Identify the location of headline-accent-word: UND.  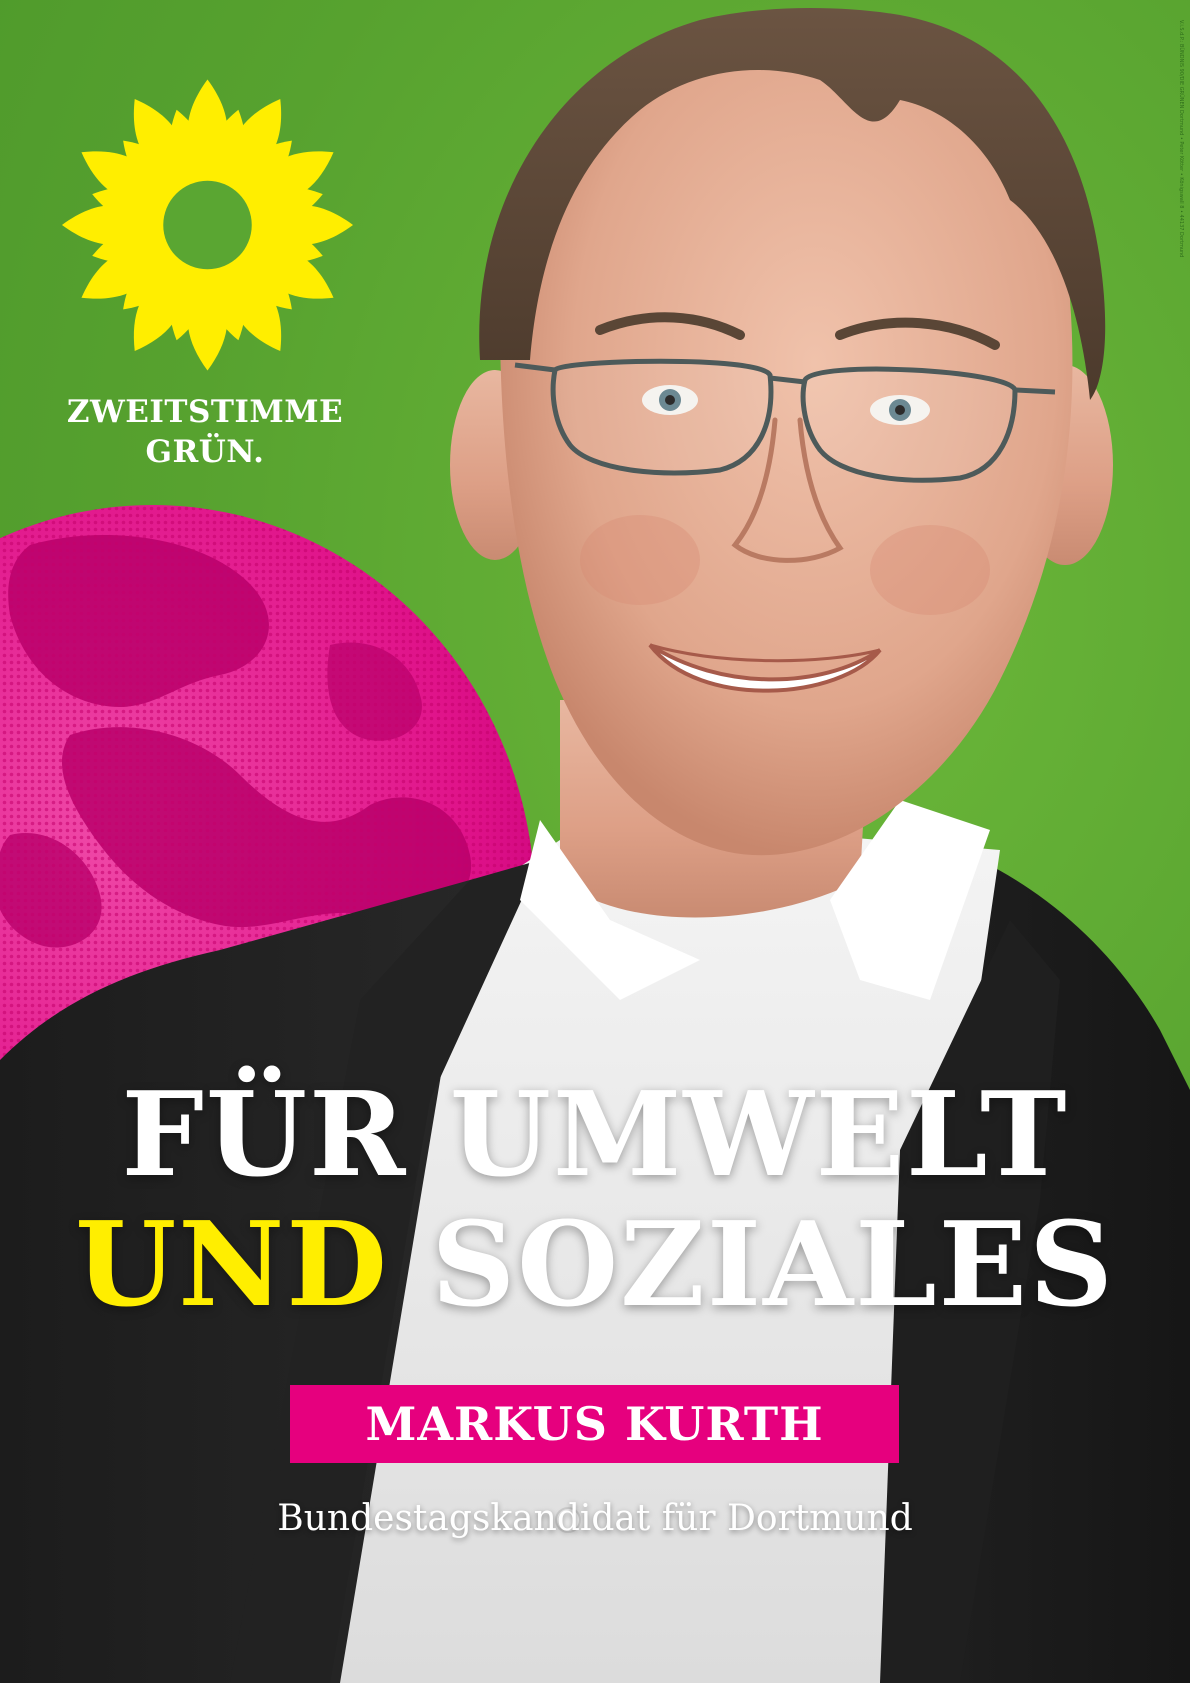
(232, 1265).